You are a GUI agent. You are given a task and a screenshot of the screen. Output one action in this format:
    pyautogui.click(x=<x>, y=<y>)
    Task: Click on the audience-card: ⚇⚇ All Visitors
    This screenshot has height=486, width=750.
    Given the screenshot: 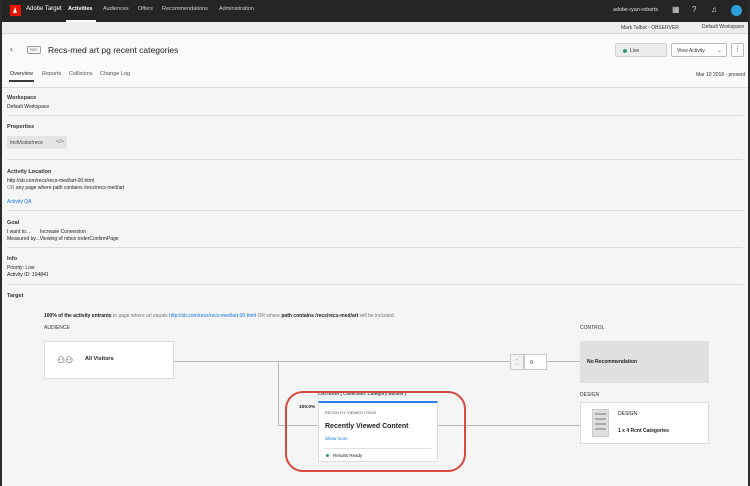 What is the action you would take?
    pyautogui.click(x=109, y=360)
    